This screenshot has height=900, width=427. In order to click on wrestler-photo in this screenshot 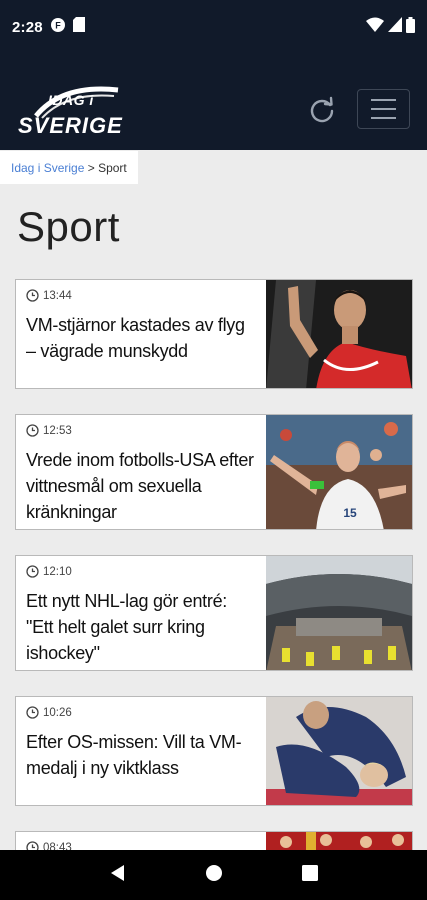, I will do `click(339, 334)`.